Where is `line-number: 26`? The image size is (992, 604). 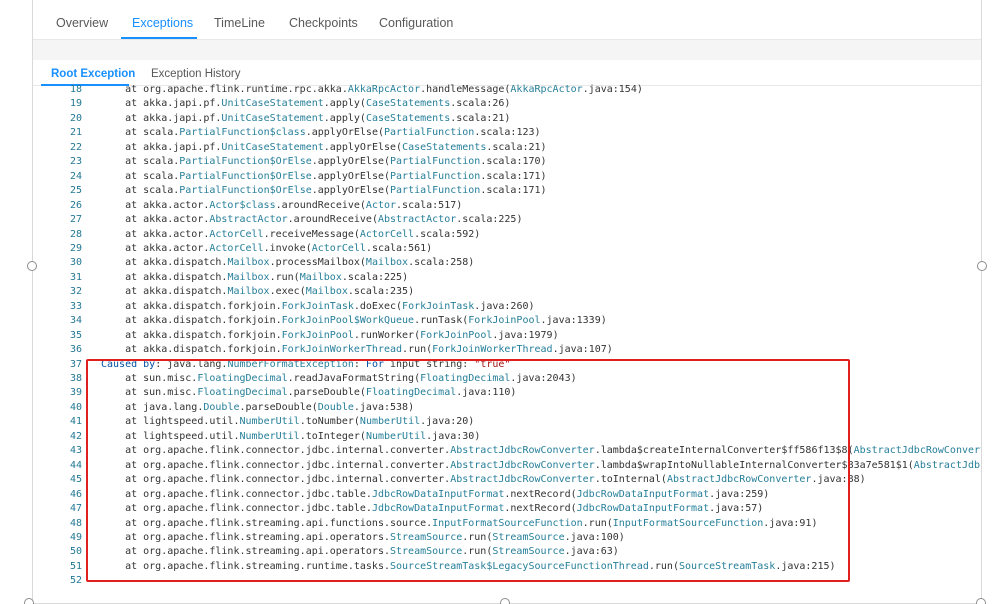
line-number: 26 is located at coordinates (75, 205).